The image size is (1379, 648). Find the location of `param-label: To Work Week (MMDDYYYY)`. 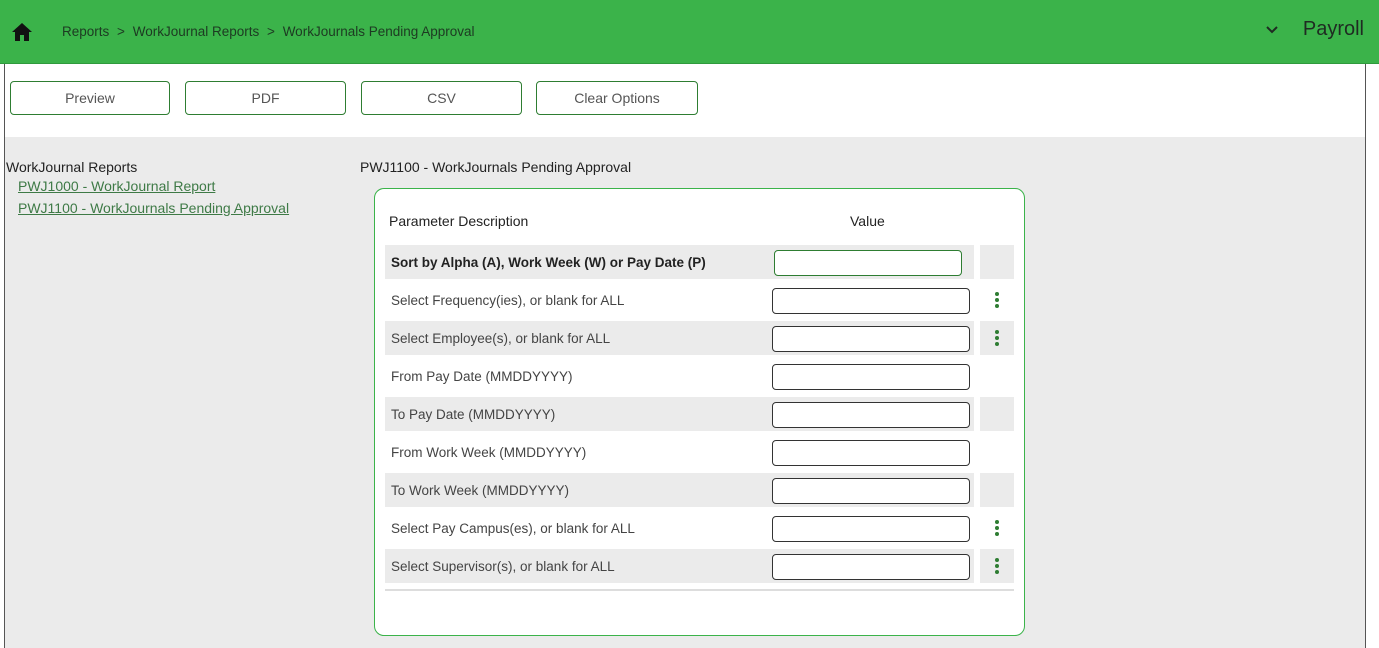

param-label: To Work Week (MMDDYYYY) is located at coordinates (579, 490).